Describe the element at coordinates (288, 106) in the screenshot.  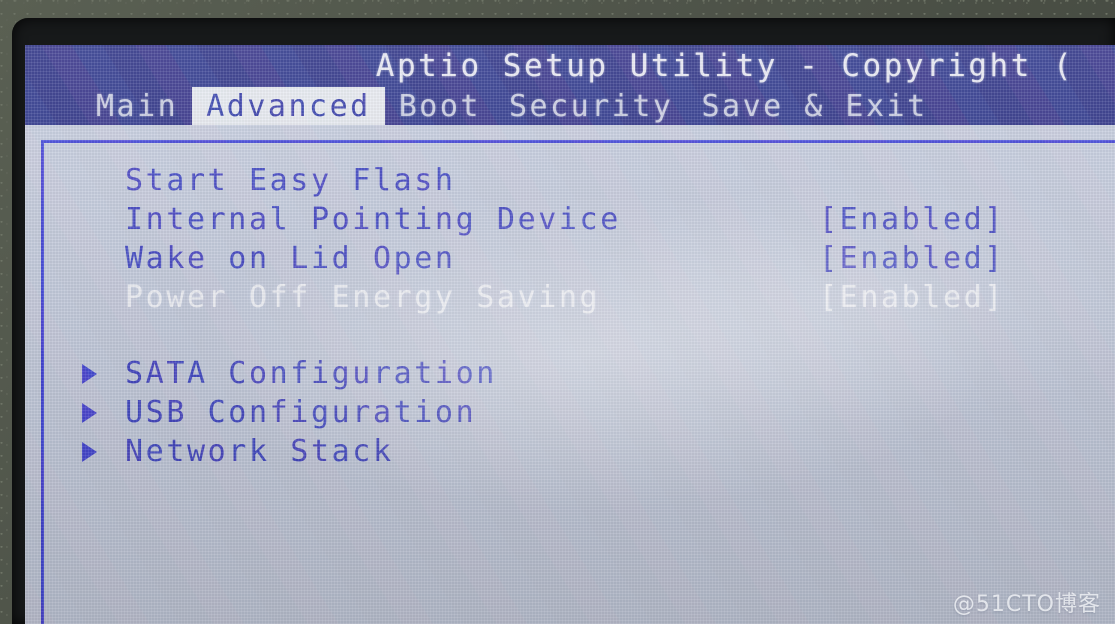
I see `tab-advanced: Advanced` at that location.